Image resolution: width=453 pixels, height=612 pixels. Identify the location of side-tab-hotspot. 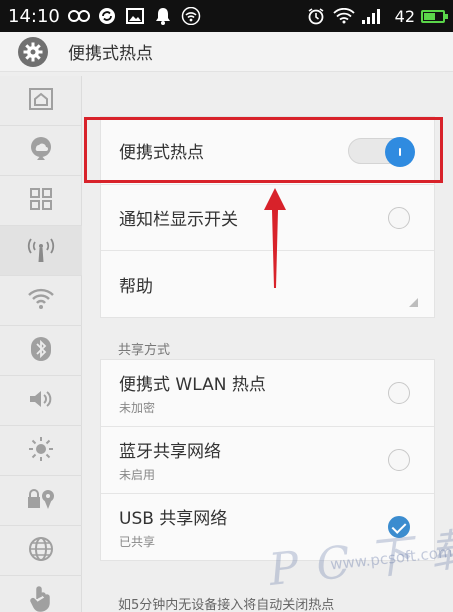
(41, 251).